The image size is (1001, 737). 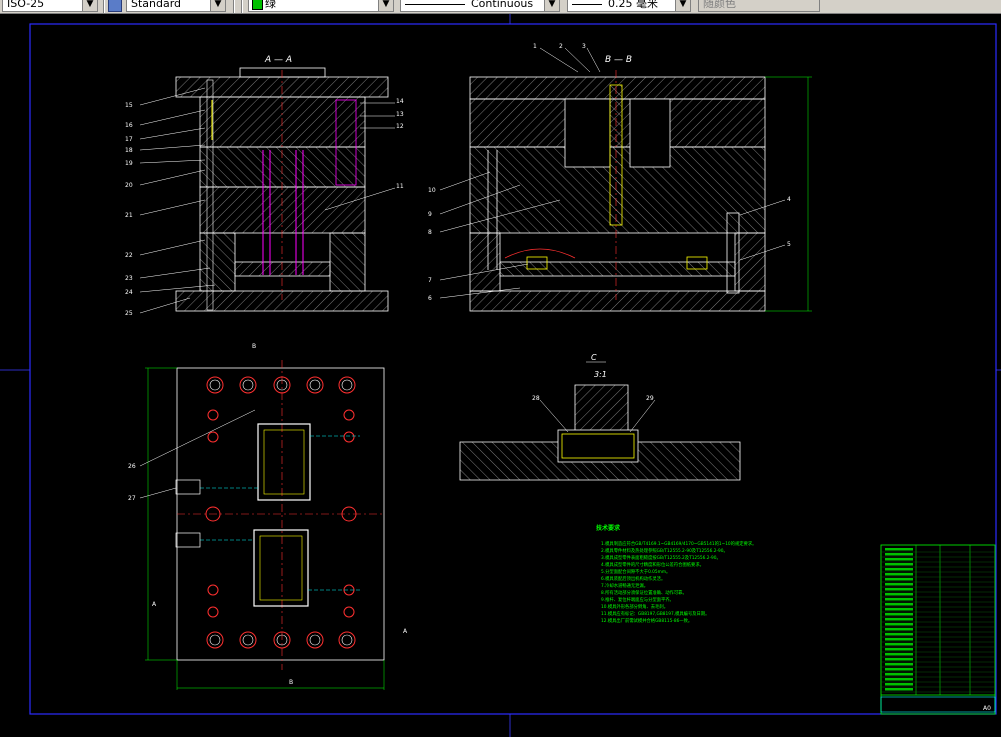 What do you see at coordinates (129, 105) in the screenshot?
I see `callout-15: 15` at bounding box center [129, 105].